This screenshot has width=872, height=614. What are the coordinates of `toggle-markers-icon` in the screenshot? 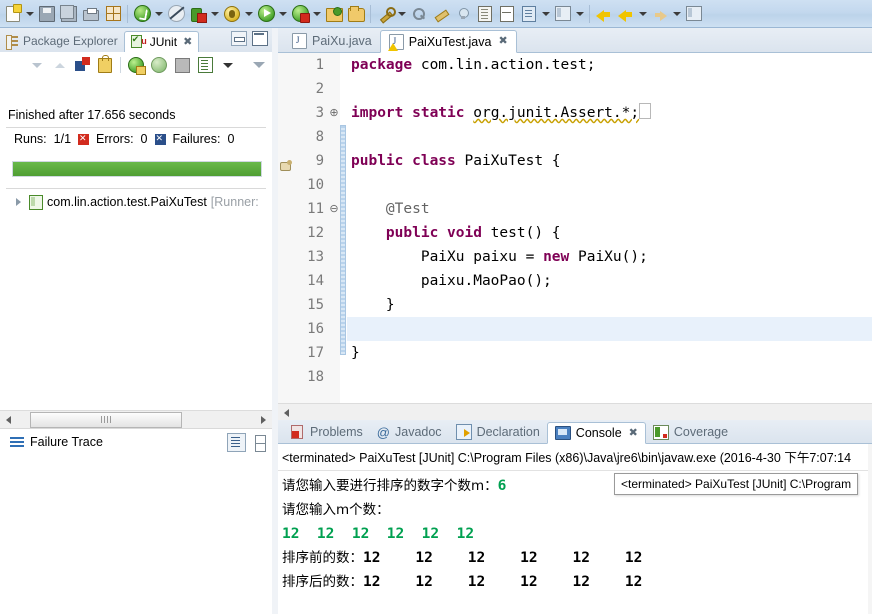 It's located at (507, 14).